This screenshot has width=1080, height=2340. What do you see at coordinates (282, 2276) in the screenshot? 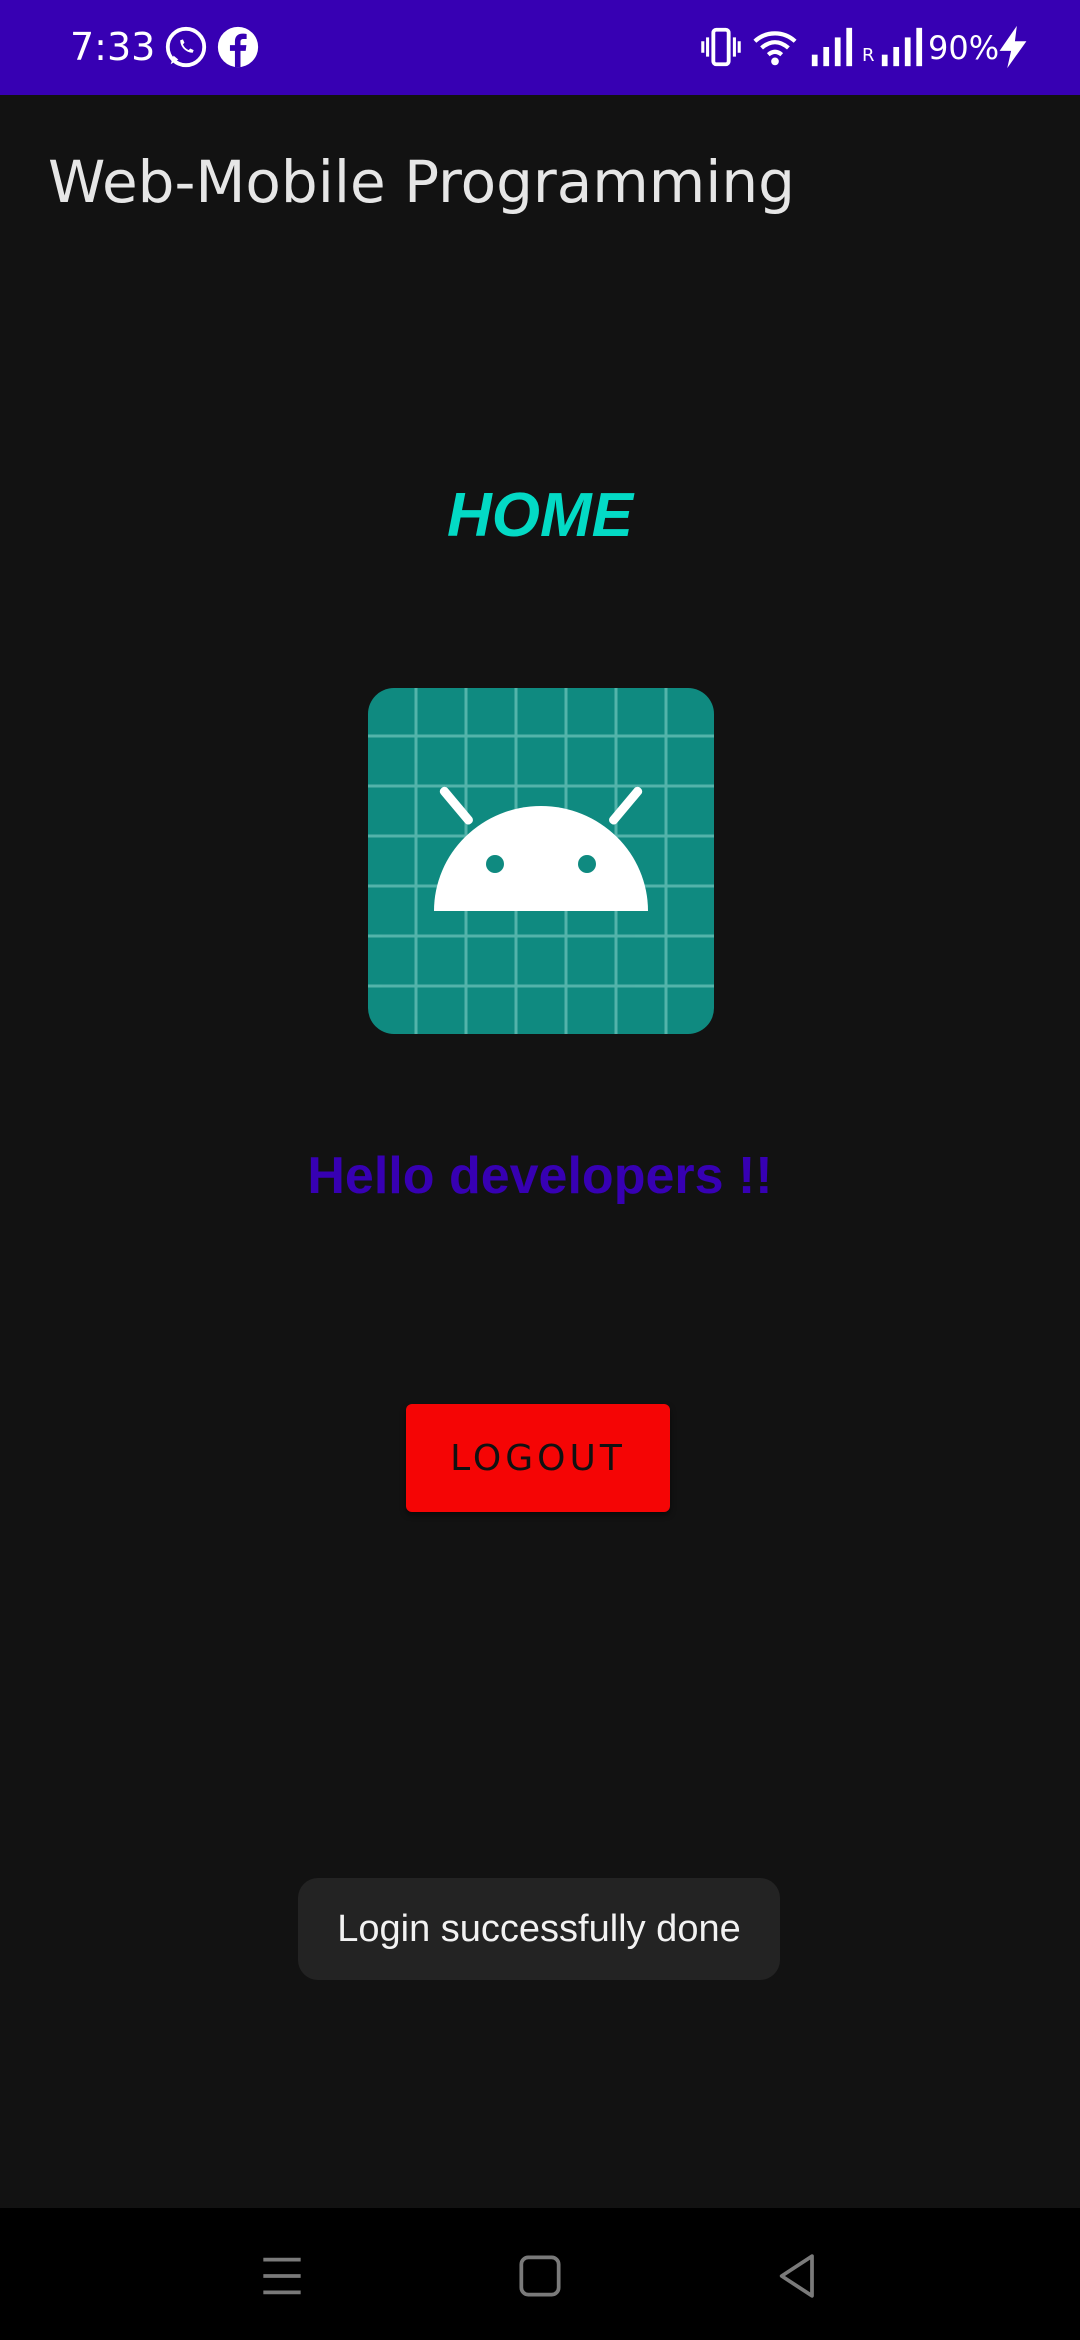
I see `menu-icon` at bounding box center [282, 2276].